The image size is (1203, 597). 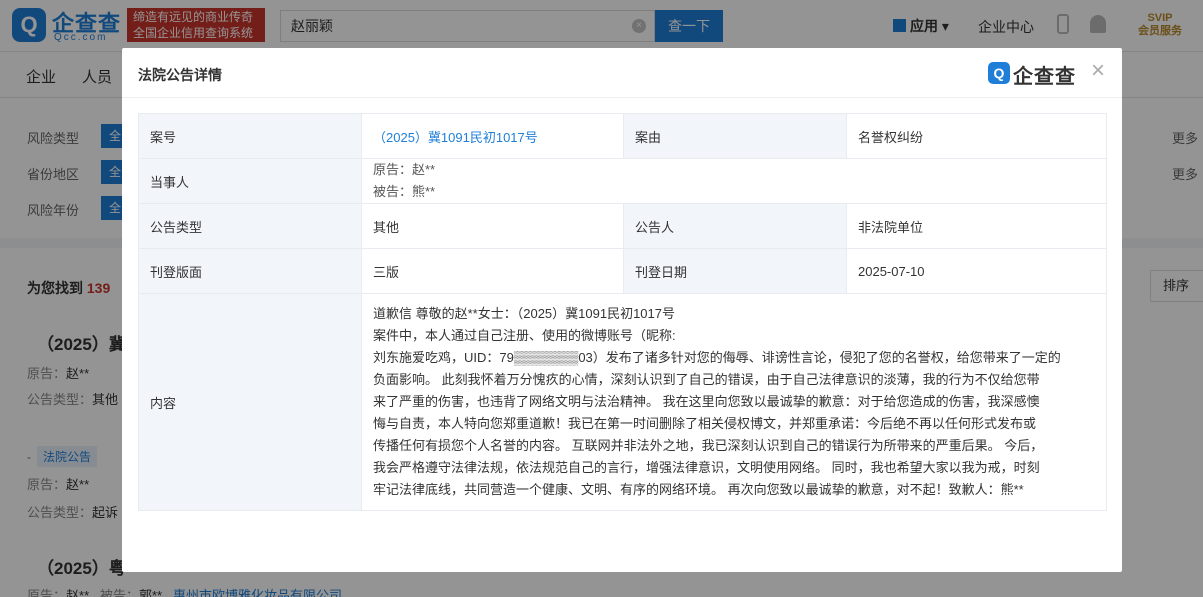 I want to click on cause-label: 案由, so click(x=735, y=136).